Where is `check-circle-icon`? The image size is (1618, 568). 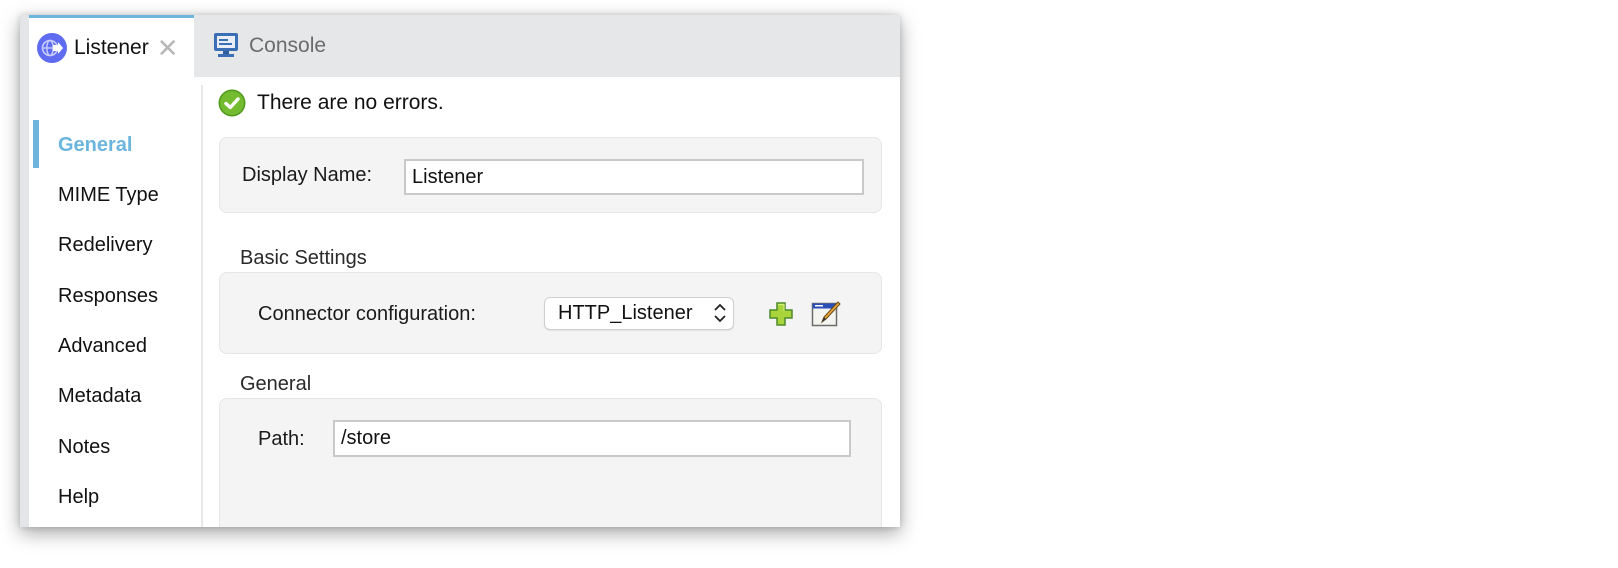 check-circle-icon is located at coordinates (232, 103).